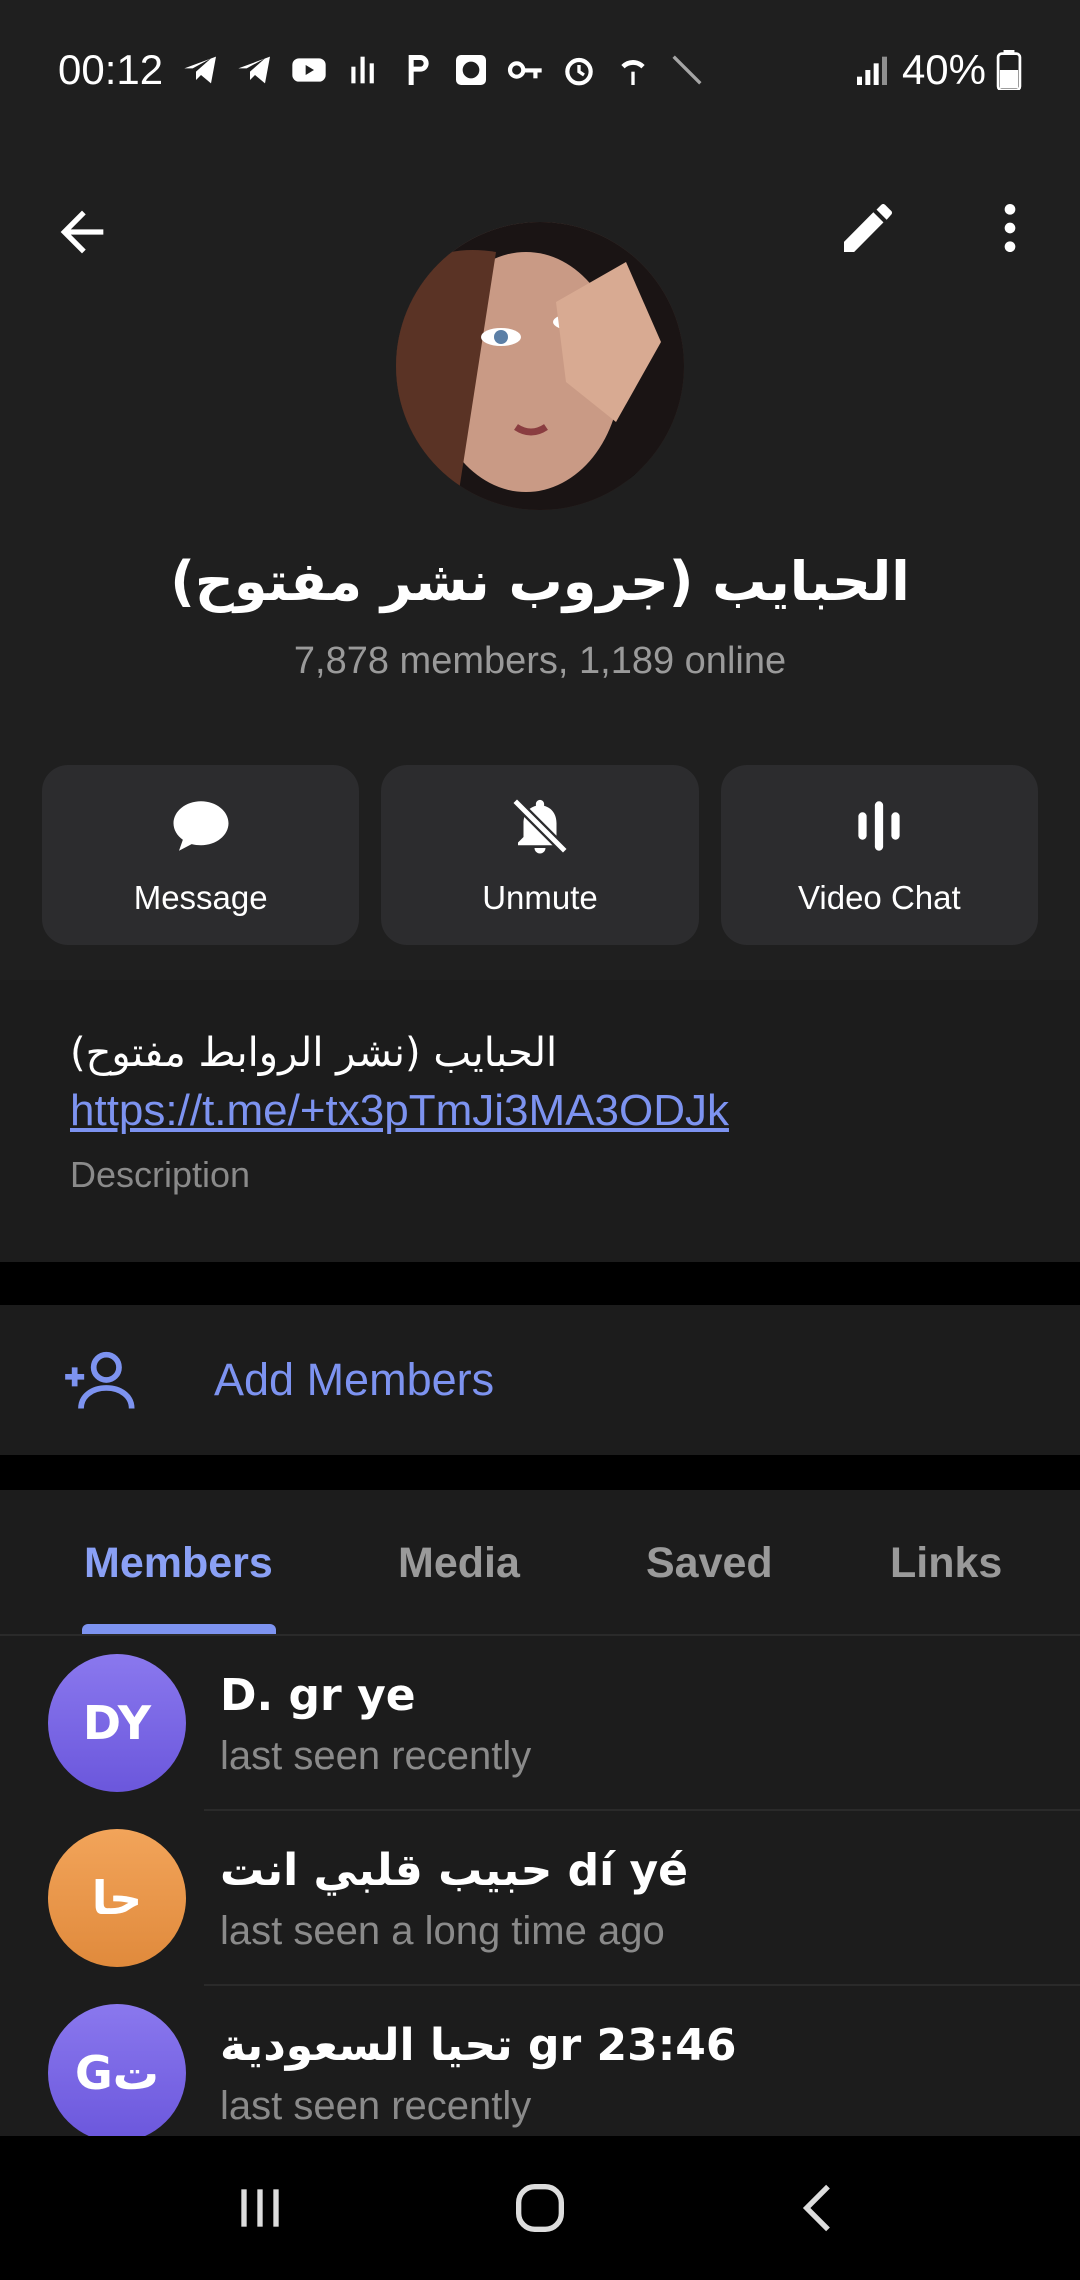 Image resolution: width=1080 pixels, height=2280 pixels. What do you see at coordinates (454, 1870) in the screenshot?
I see `member-name: حبيب قلبي انت dí yé` at bounding box center [454, 1870].